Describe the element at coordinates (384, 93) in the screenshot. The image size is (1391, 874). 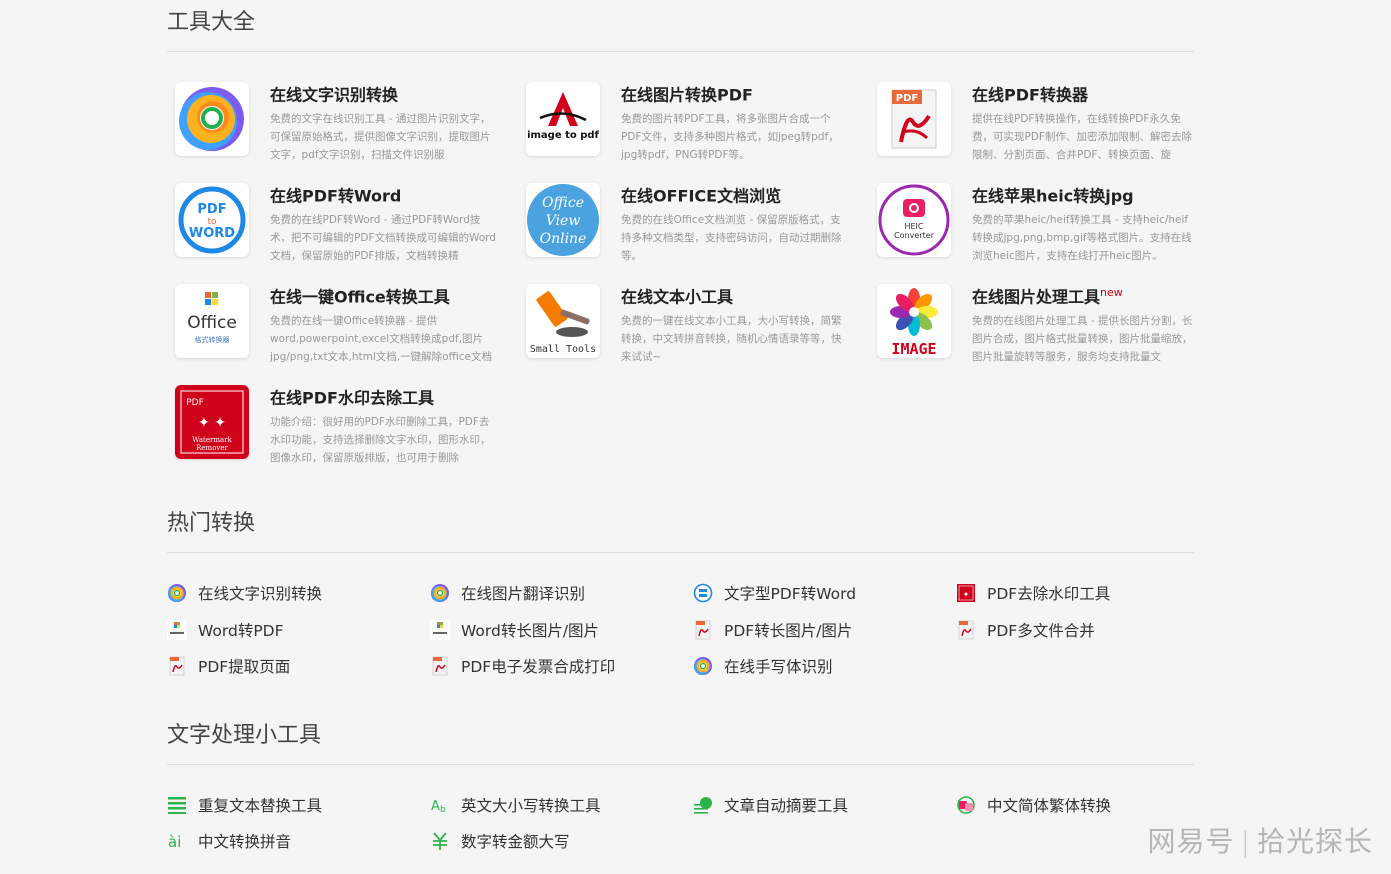
I see `tool-title: 在线文字识别转换` at that location.